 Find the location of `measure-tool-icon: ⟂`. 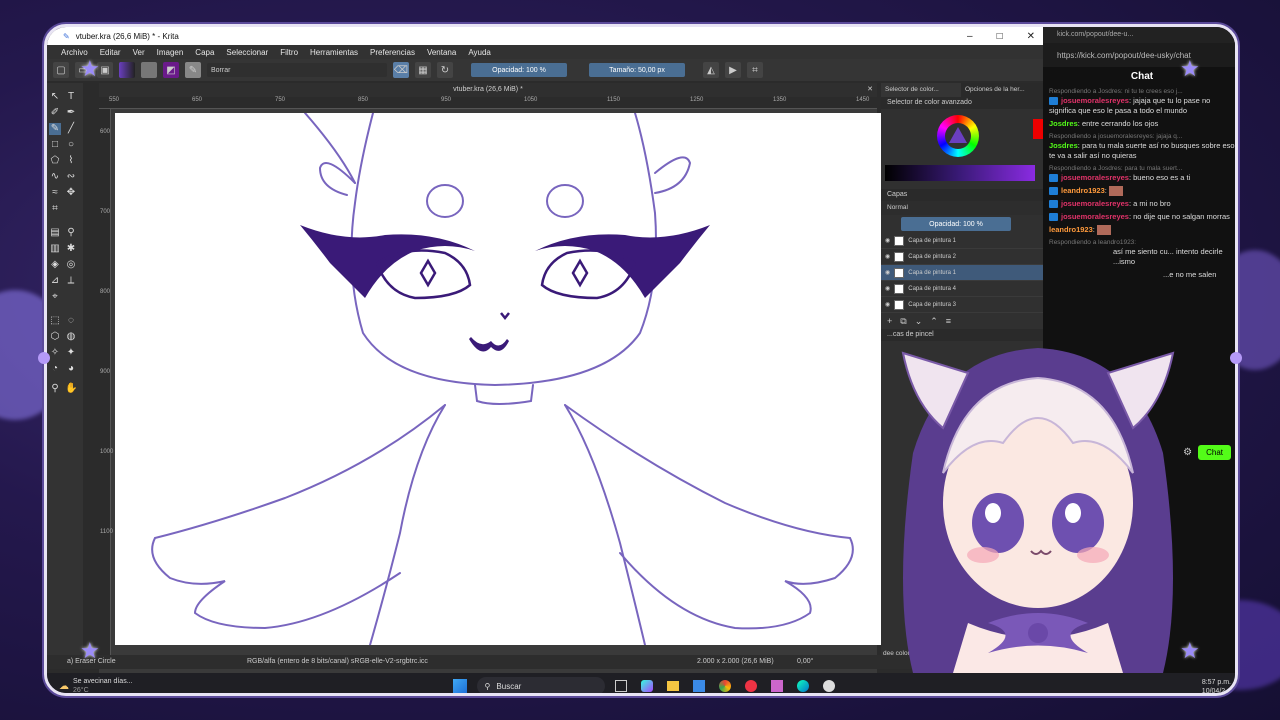

measure-tool-icon: ⟂ is located at coordinates (71, 281).